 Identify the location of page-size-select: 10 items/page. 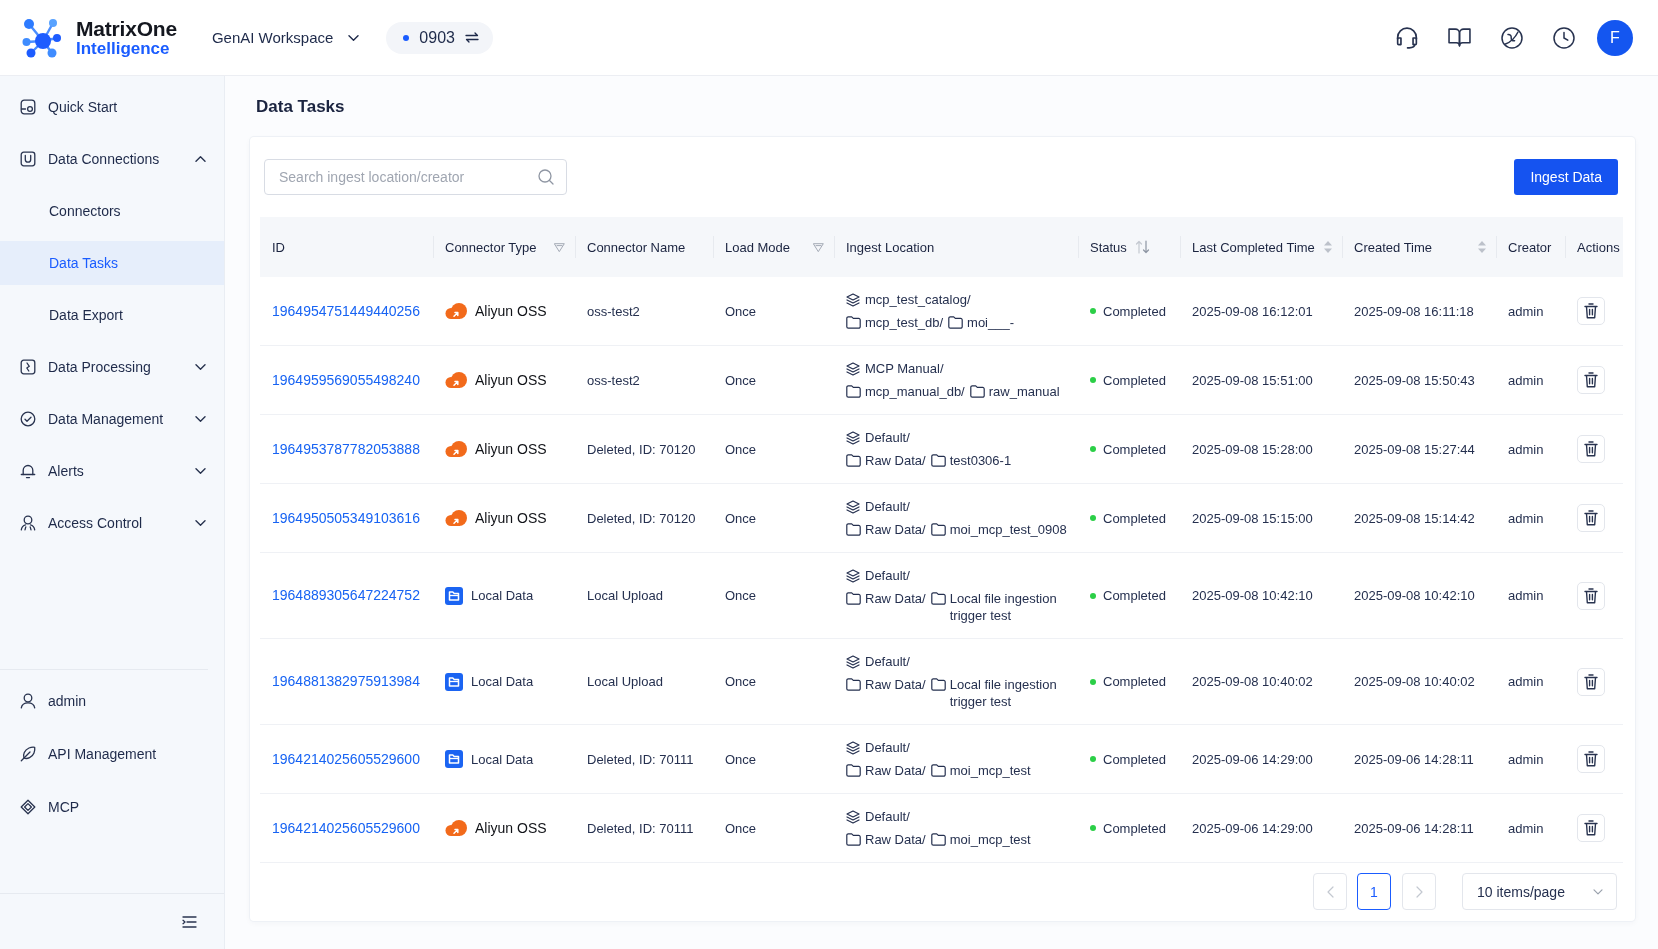
(1539, 891).